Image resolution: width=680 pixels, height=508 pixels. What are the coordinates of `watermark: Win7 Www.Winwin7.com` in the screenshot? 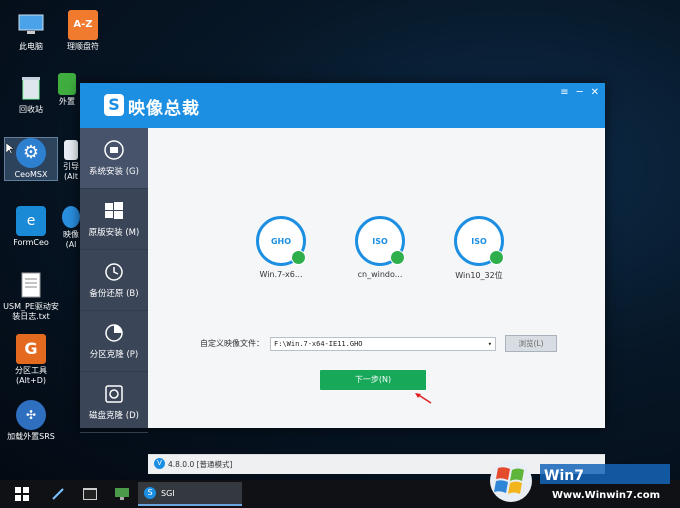 It's located at (580, 480).